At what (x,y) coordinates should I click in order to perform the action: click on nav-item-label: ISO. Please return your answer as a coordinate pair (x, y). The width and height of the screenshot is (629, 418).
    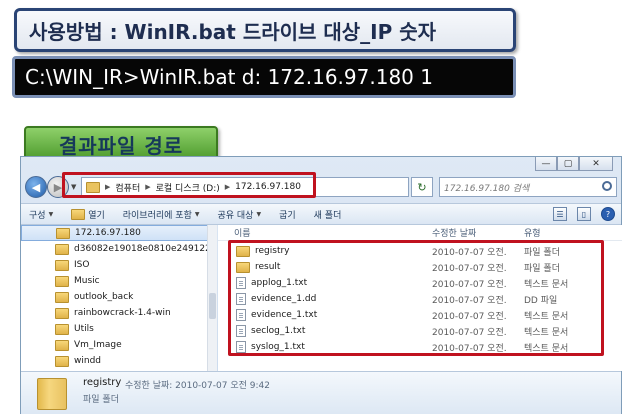
    Looking at the image, I should click on (82, 265).